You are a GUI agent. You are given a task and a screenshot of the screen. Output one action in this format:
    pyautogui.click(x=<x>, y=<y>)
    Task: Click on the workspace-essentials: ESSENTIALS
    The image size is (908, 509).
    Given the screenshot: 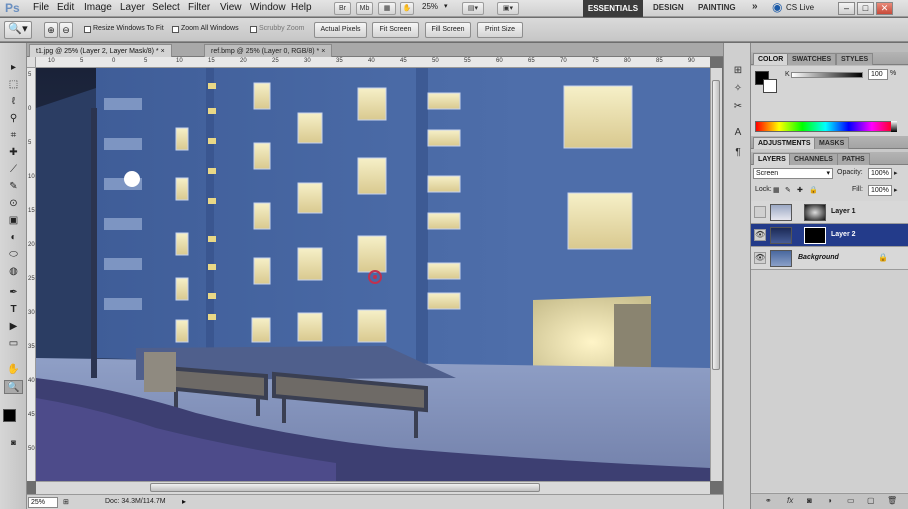 What is the action you would take?
    pyautogui.click(x=613, y=8)
    